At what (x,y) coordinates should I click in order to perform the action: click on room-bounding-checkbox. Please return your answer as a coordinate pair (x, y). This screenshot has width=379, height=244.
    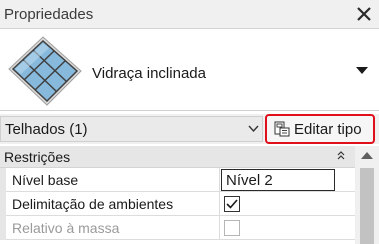
    Looking at the image, I should click on (232, 204).